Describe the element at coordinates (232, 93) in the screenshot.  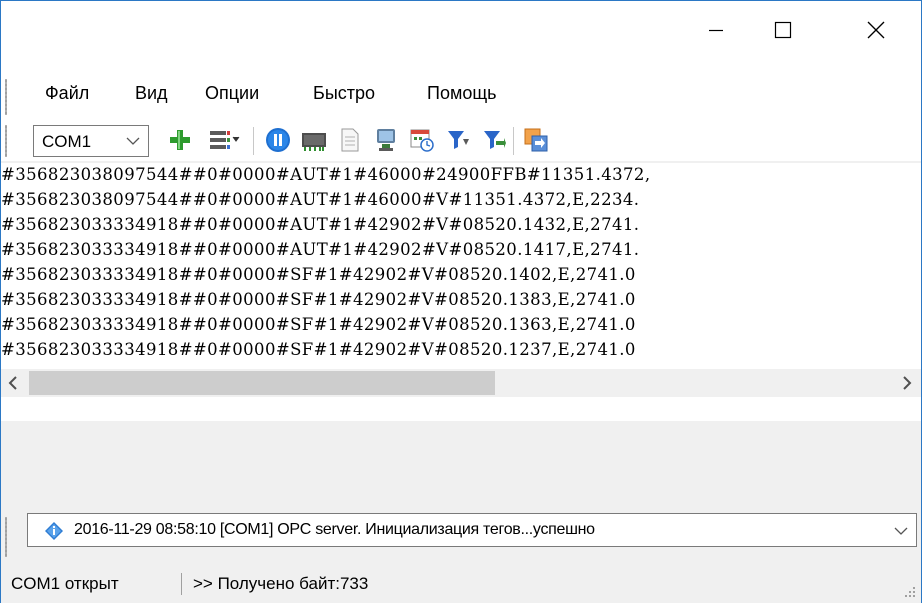
I see `menu-options: Опции` at that location.